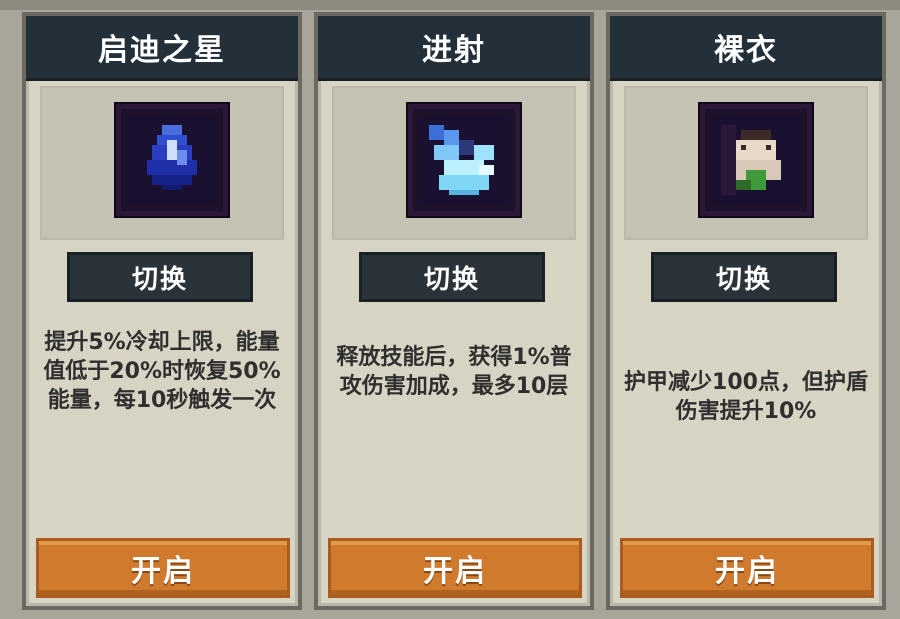 This screenshot has height=619, width=900. I want to click on card-title: 进射, so click(454, 48).